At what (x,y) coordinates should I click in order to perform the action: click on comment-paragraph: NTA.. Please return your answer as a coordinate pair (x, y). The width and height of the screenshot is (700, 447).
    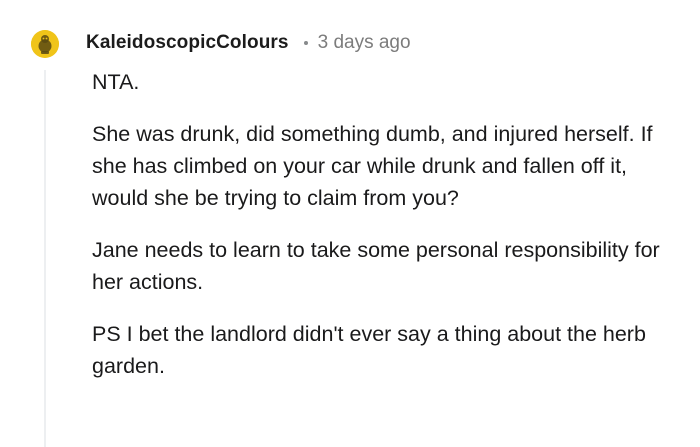
    Looking at the image, I should click on (116, 82).